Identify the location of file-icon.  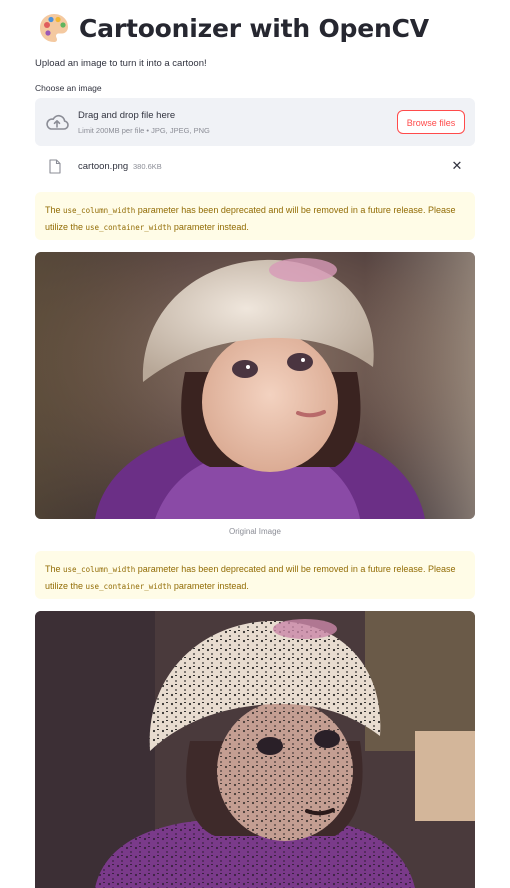
(55, 166).